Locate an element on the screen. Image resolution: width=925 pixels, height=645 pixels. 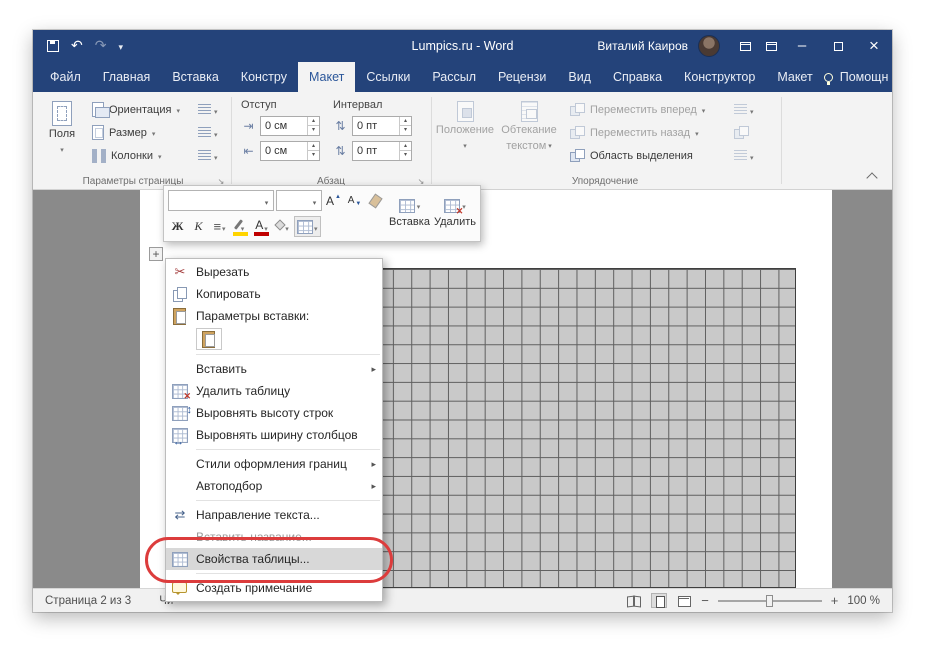
format-painter-icon is located at coordinates (375, 200).